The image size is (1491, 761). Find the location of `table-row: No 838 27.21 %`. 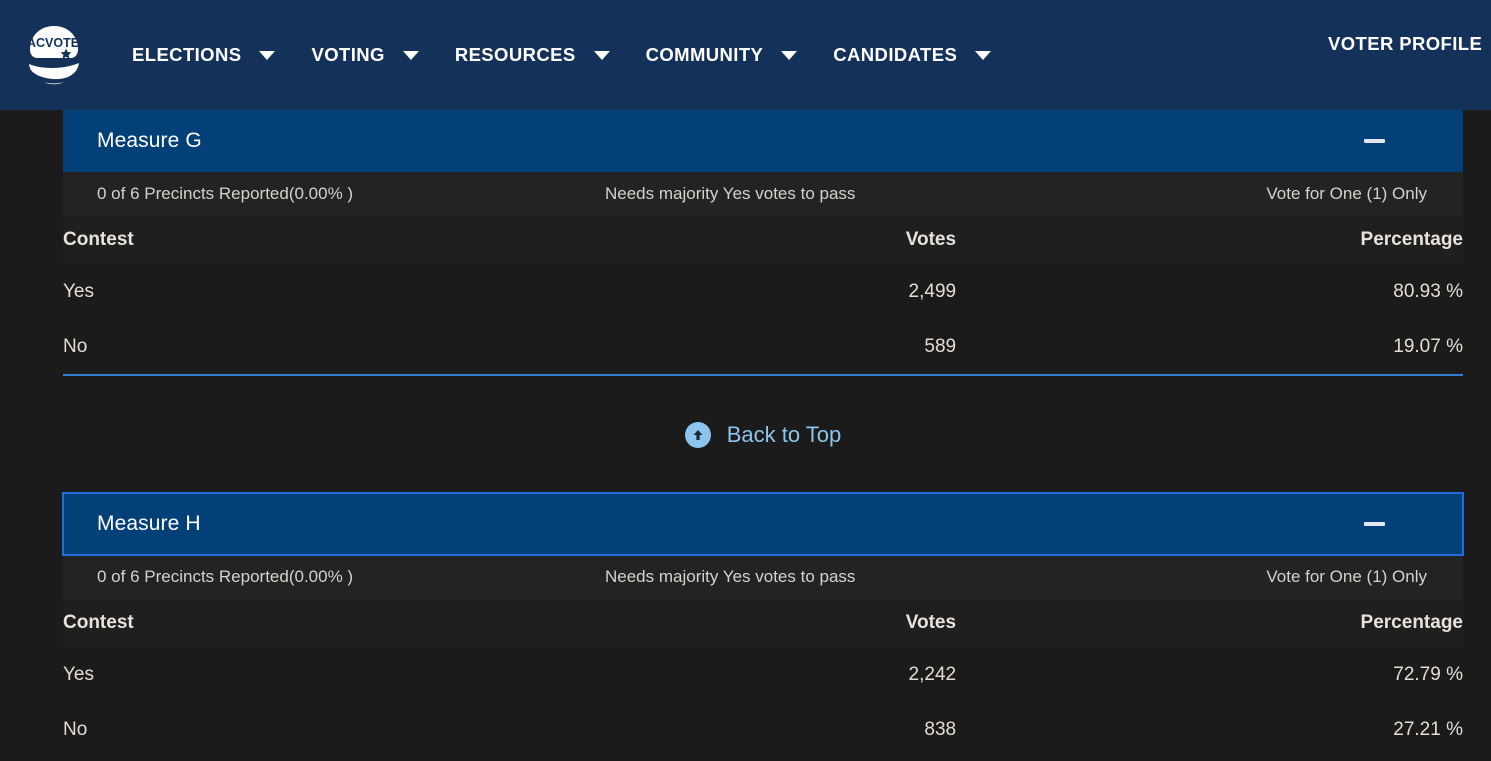

table-row: No 838 27.21 % is located at coordinates (763, 729).